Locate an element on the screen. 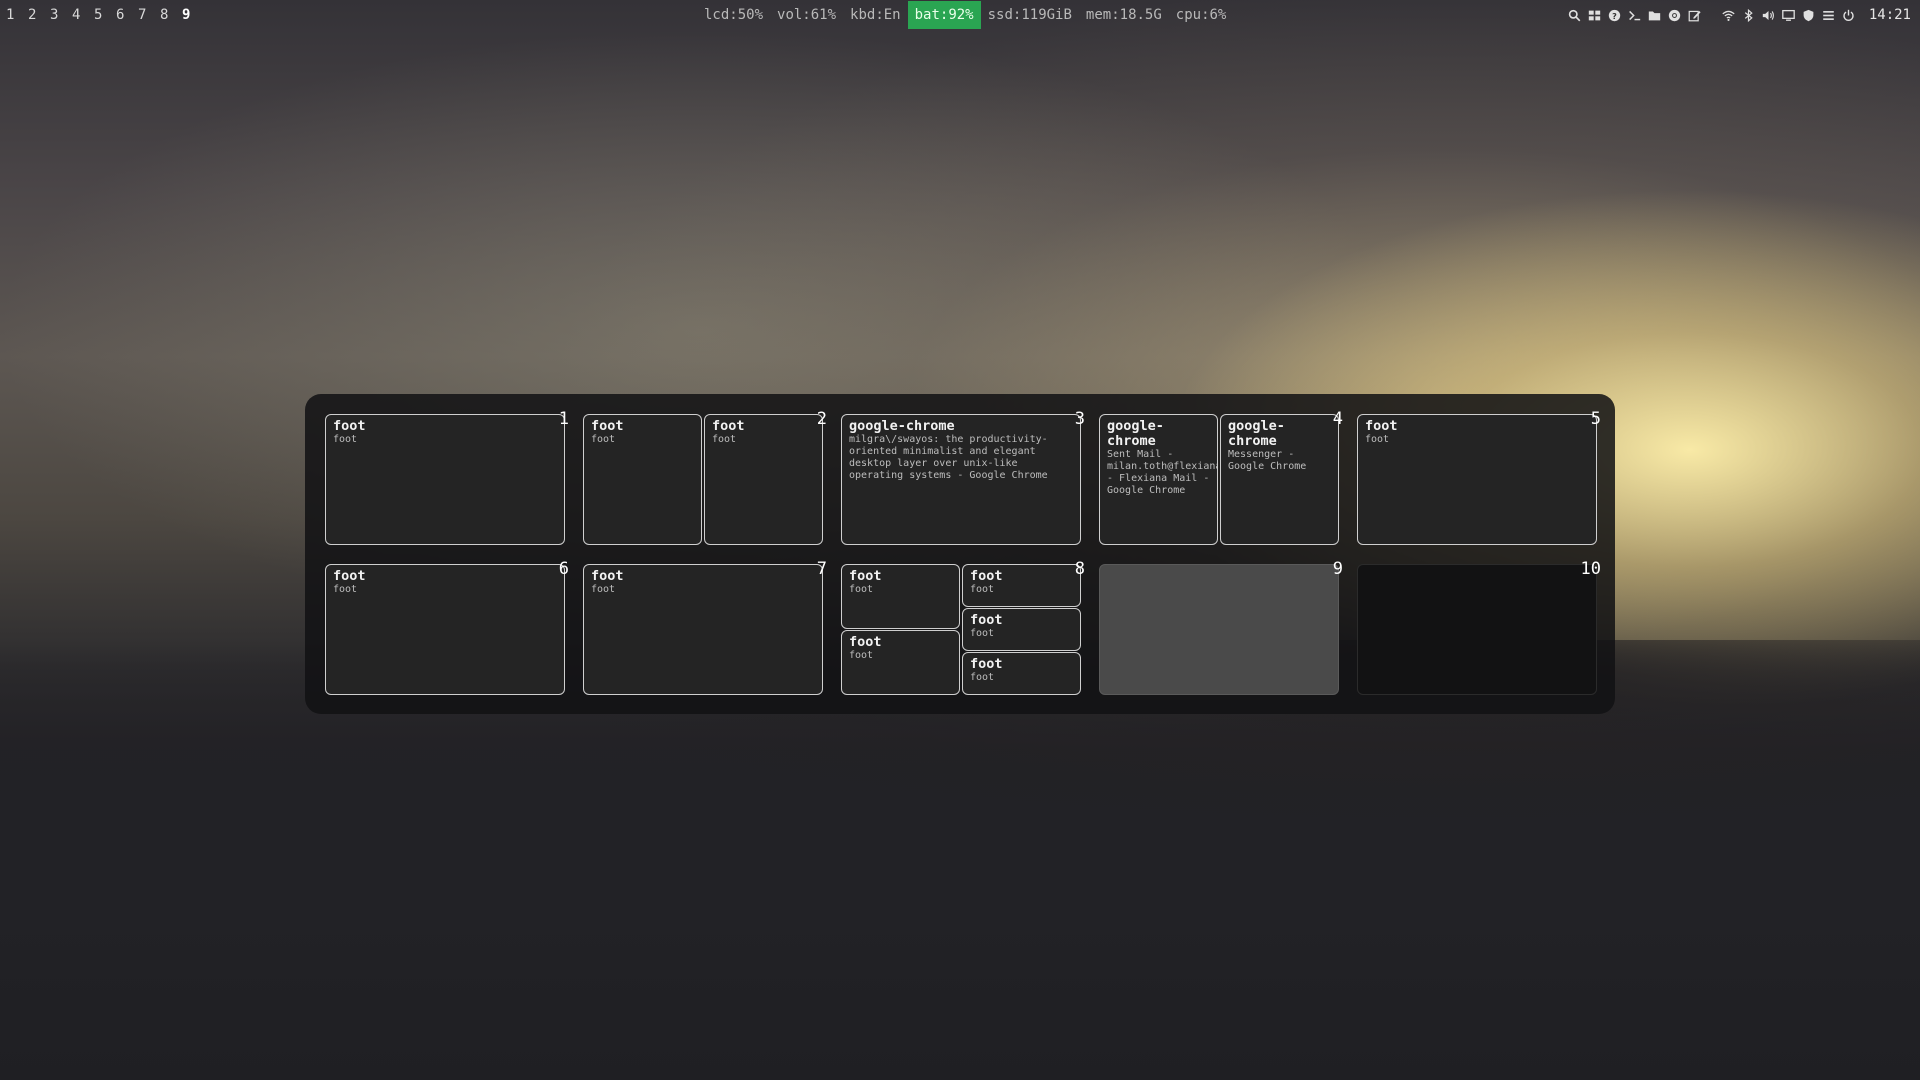 The width and height of the screenshot is (1920, 1080). workspace-button-8: 8 is located at coordinates (171, 15).